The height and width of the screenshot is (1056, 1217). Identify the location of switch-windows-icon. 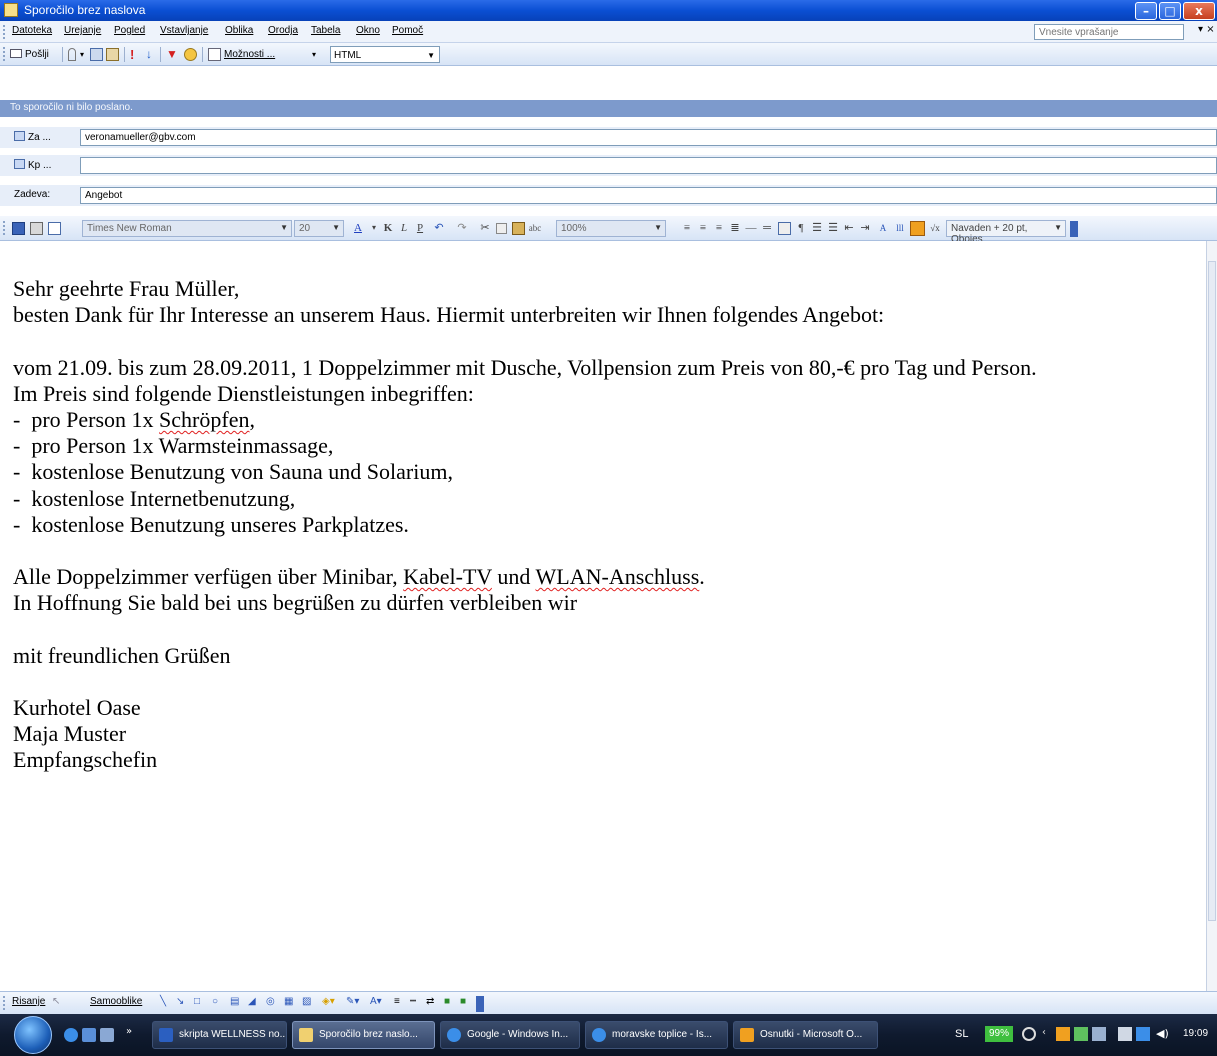
(107, 1035).